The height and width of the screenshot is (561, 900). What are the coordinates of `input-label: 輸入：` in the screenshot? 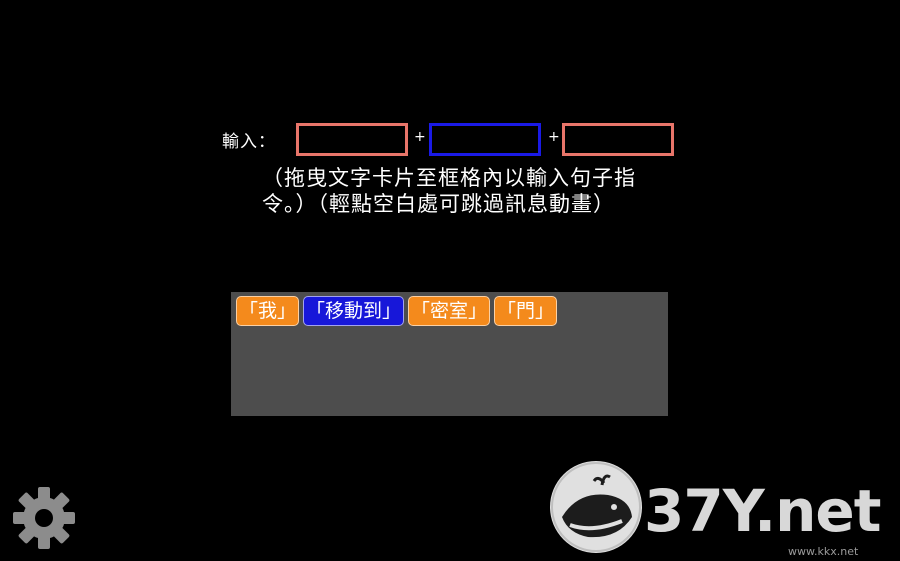 It's located at (249, 142).